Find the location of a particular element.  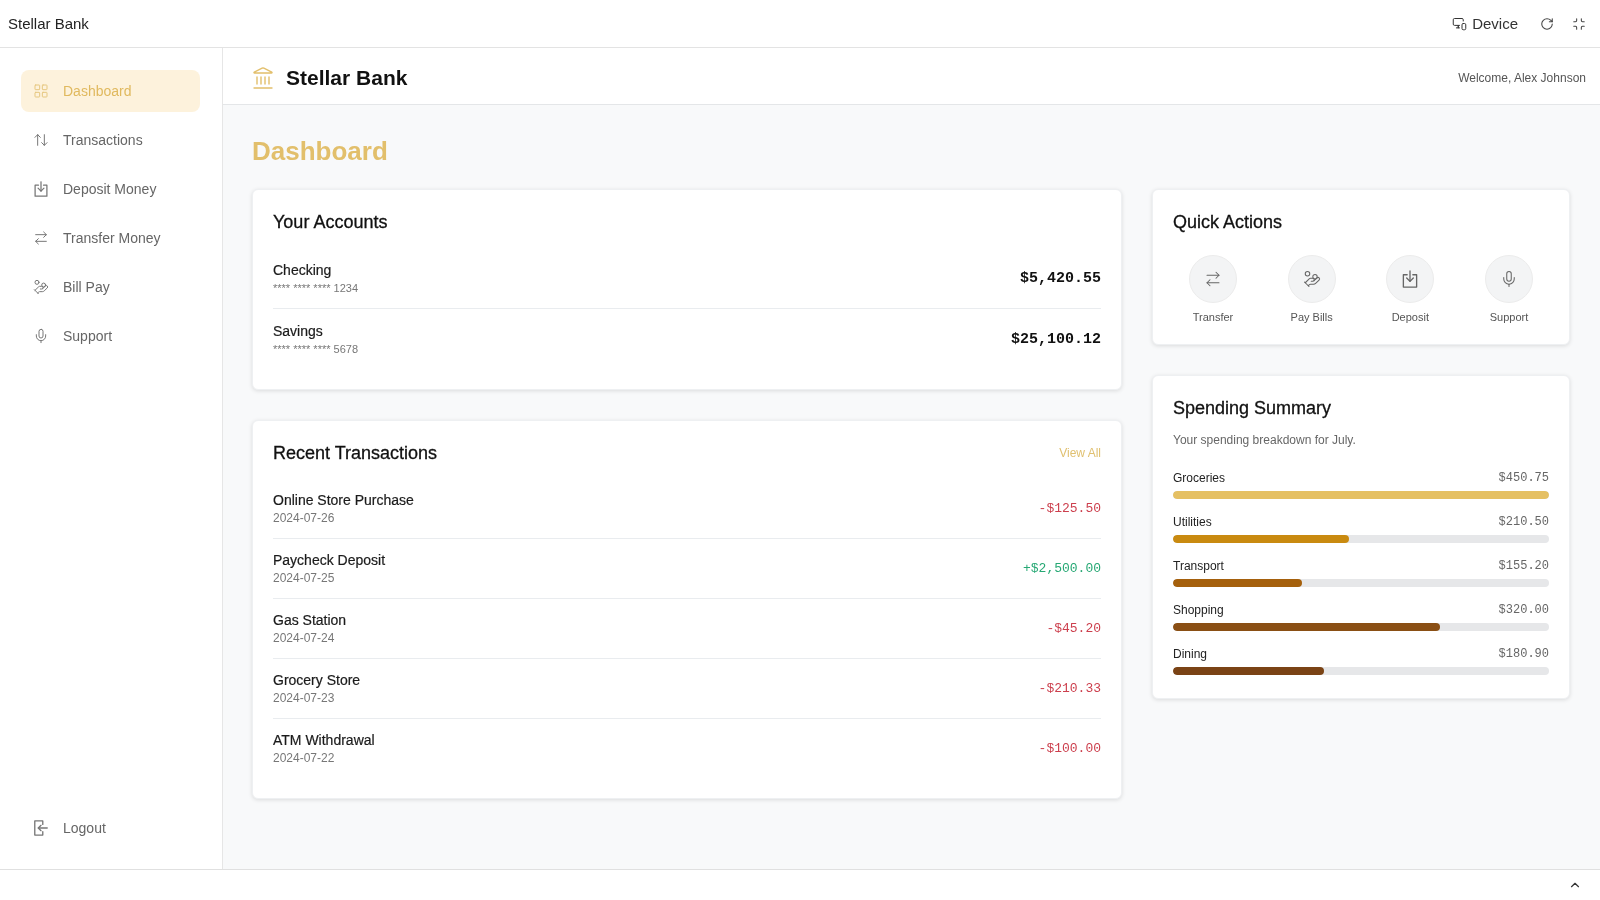

spending-amount: $210.50 is located at coordinates (1523, 522).